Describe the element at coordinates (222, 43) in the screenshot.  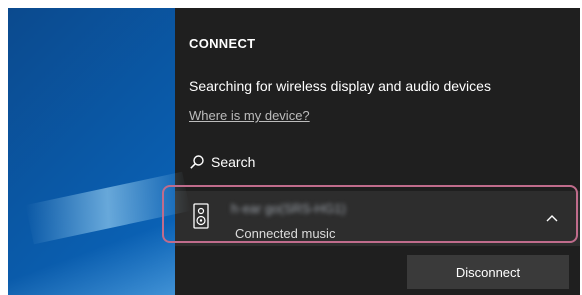
I see `panel-title: CONNECT` at that location.